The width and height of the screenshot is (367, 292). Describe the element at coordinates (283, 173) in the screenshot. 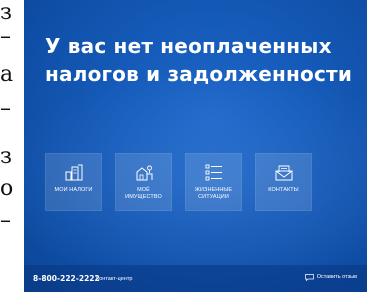

I see `envelope-icon` at that location.